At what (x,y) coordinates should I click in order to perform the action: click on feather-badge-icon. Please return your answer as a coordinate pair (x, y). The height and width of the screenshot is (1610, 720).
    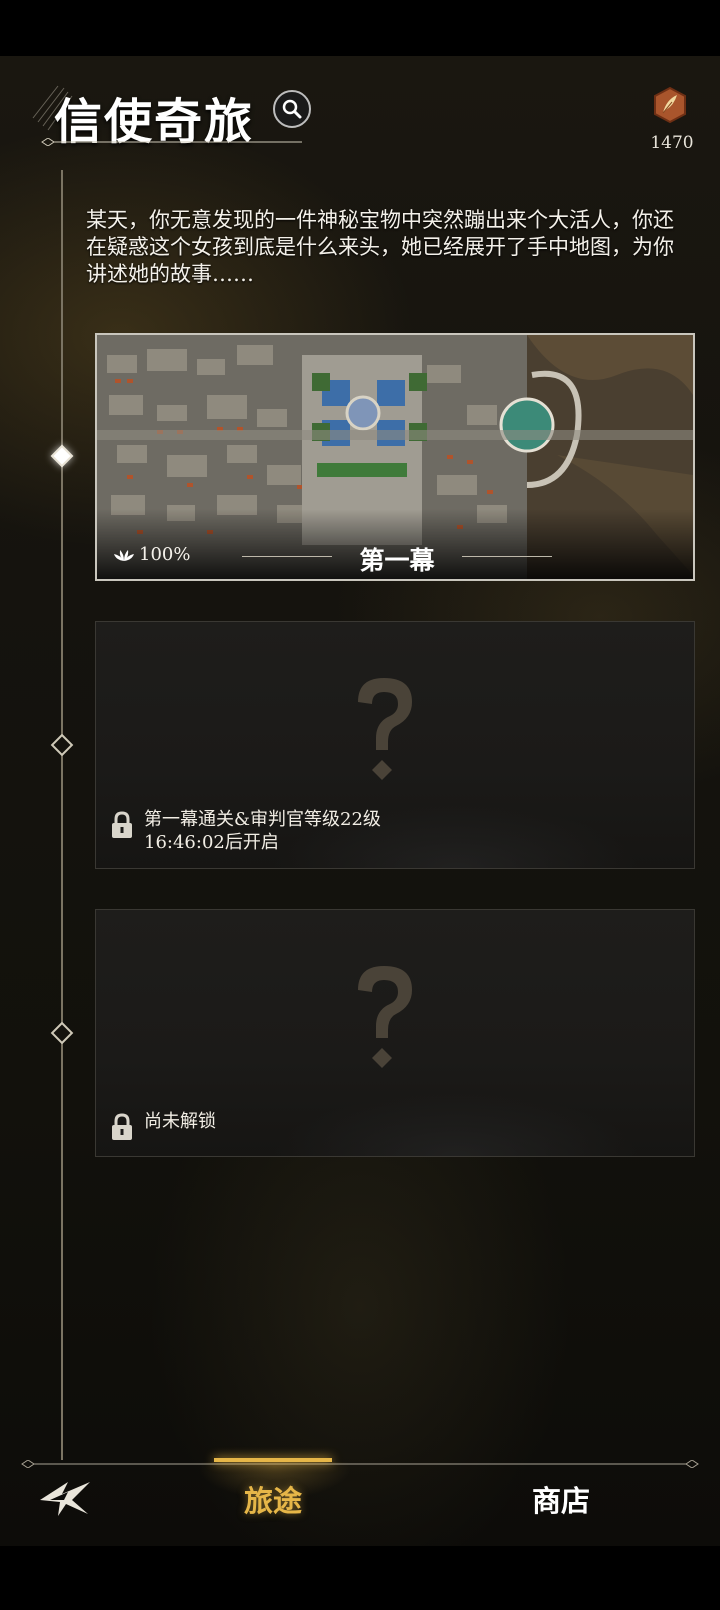
    Looking at the image, I should click on (670, 105).